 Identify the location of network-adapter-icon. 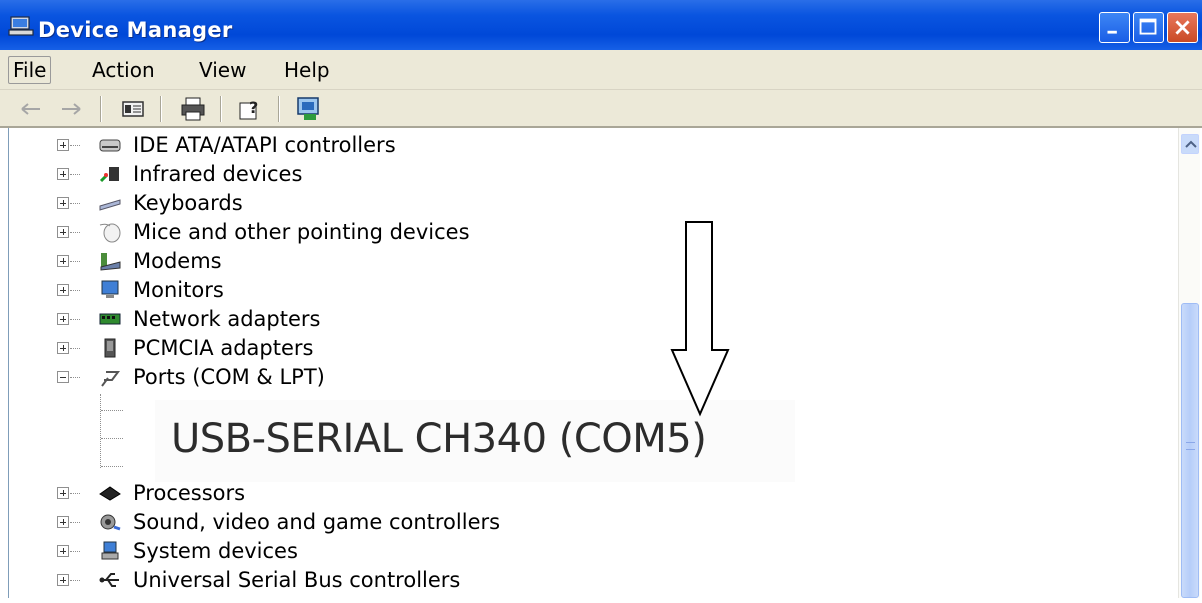
(110, 319).